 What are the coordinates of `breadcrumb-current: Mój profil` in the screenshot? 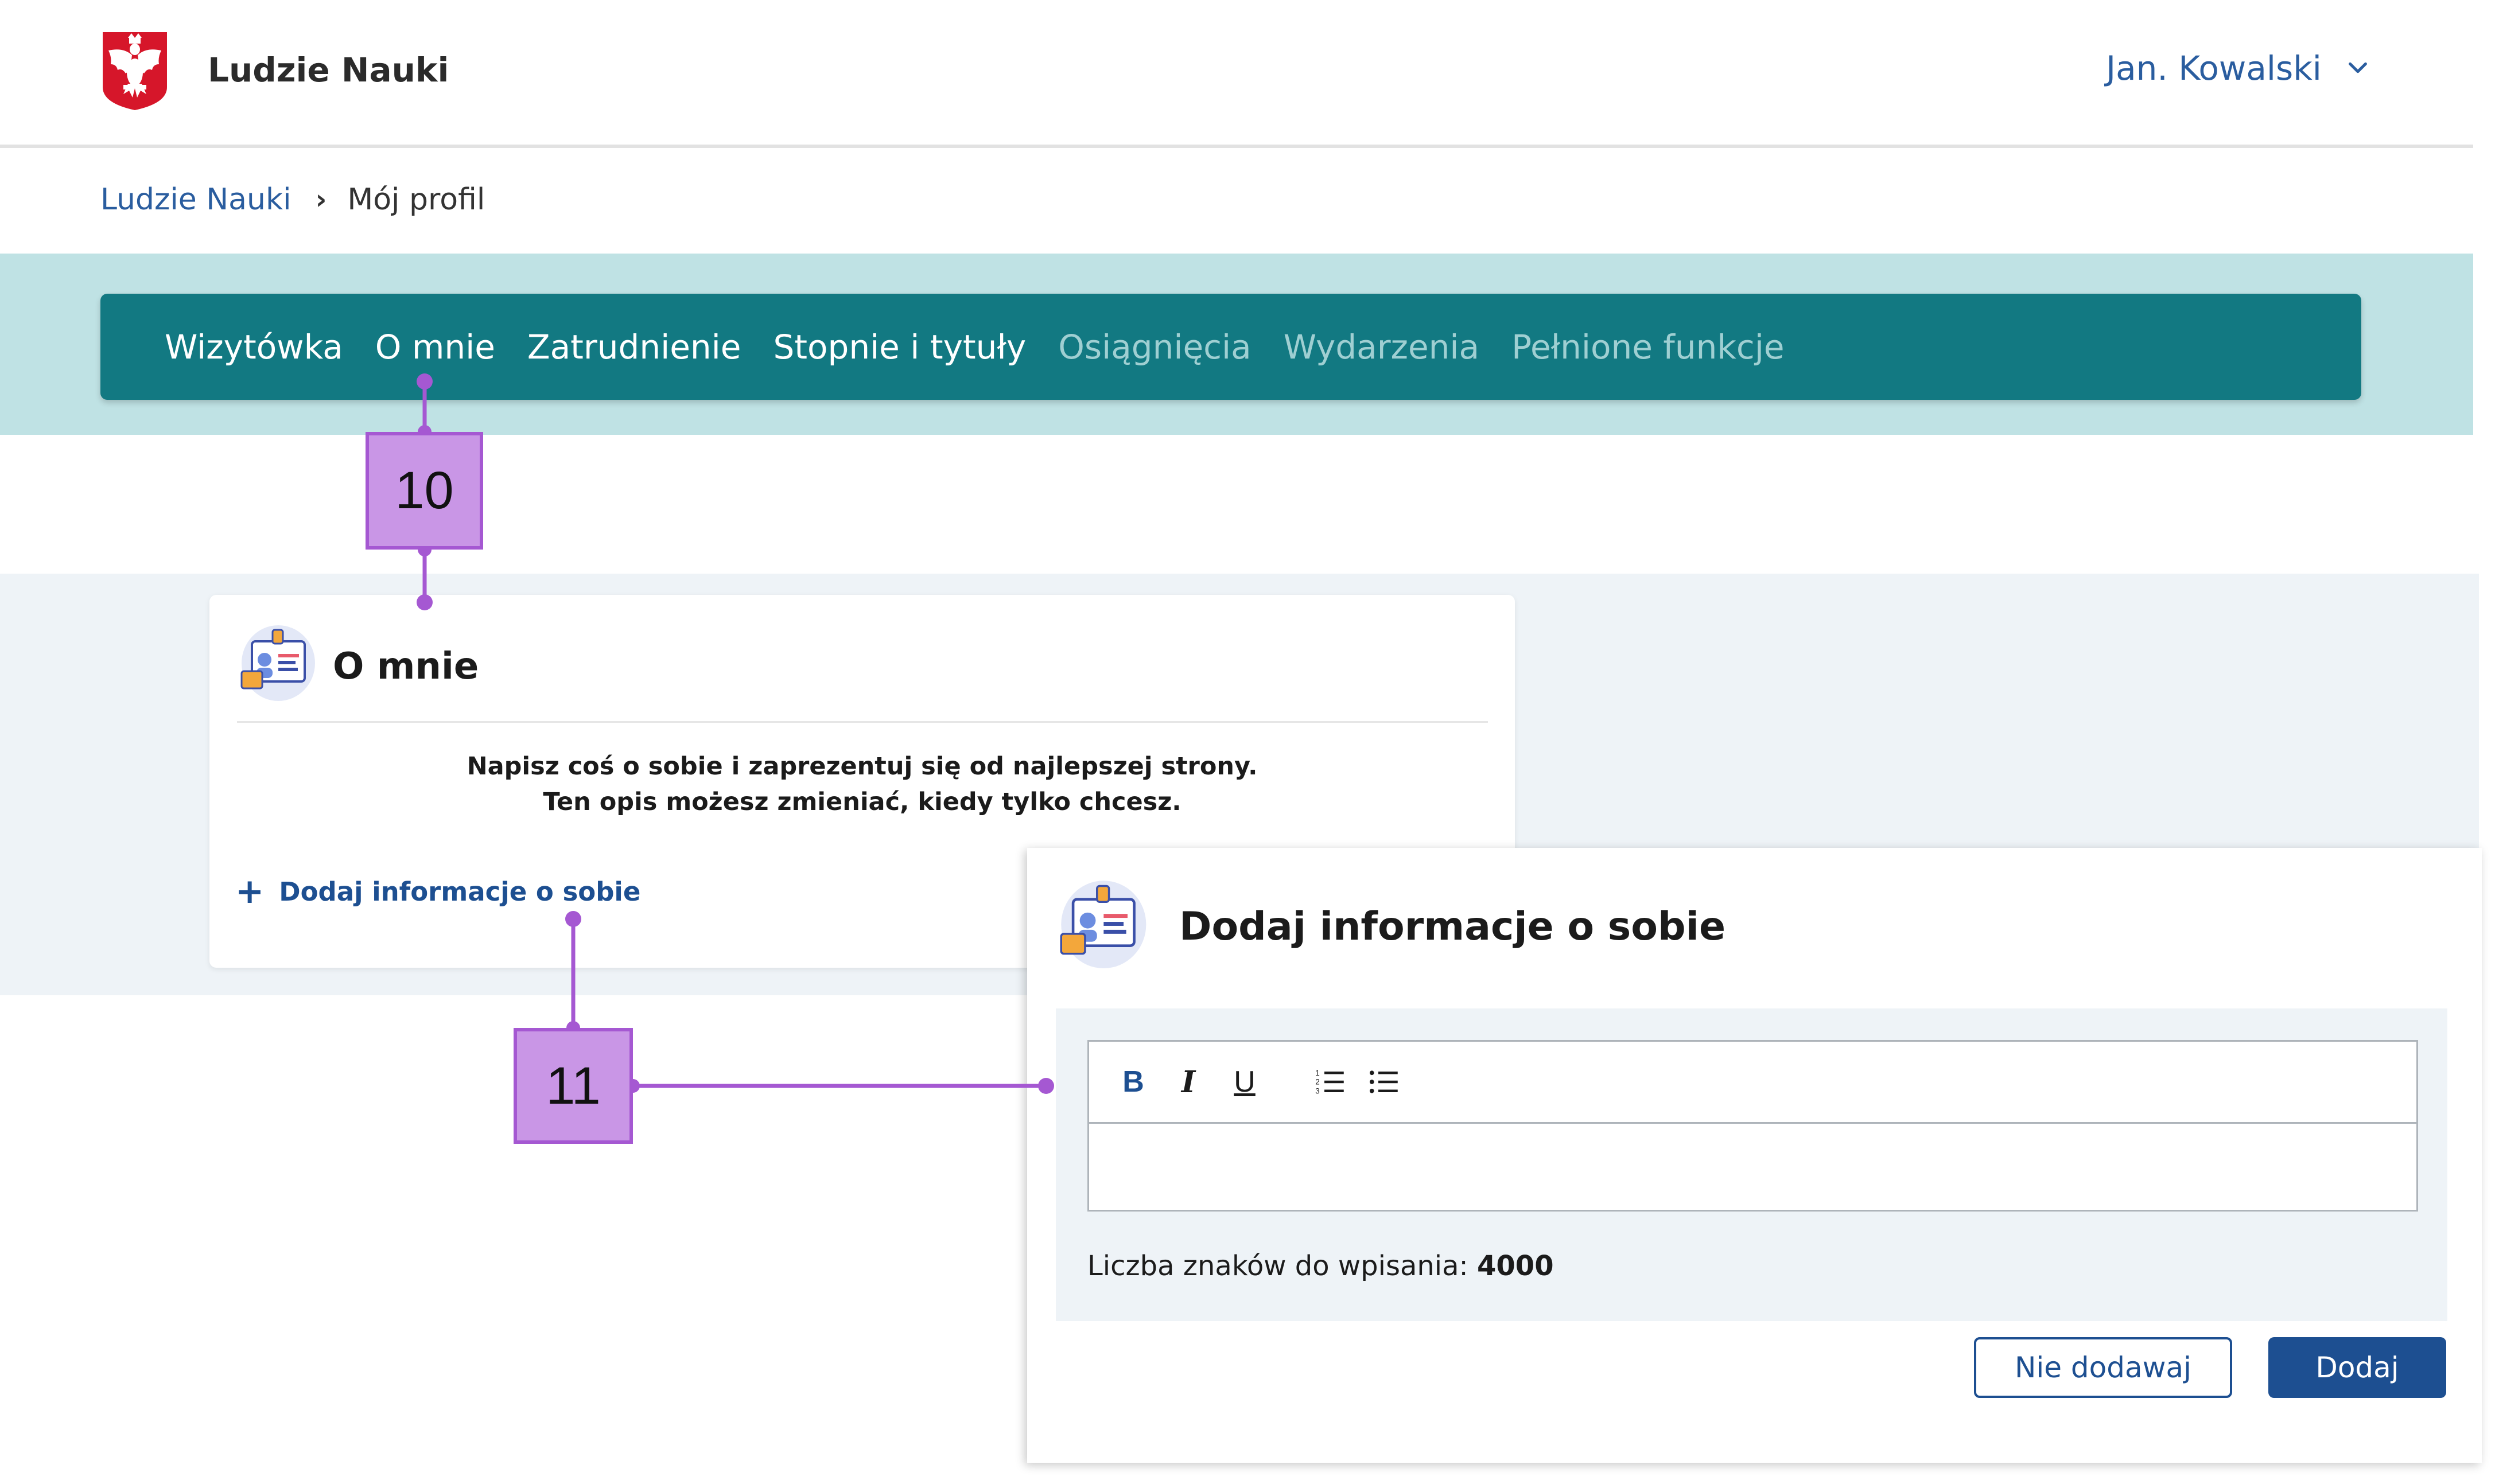 It's located at (416, 200).